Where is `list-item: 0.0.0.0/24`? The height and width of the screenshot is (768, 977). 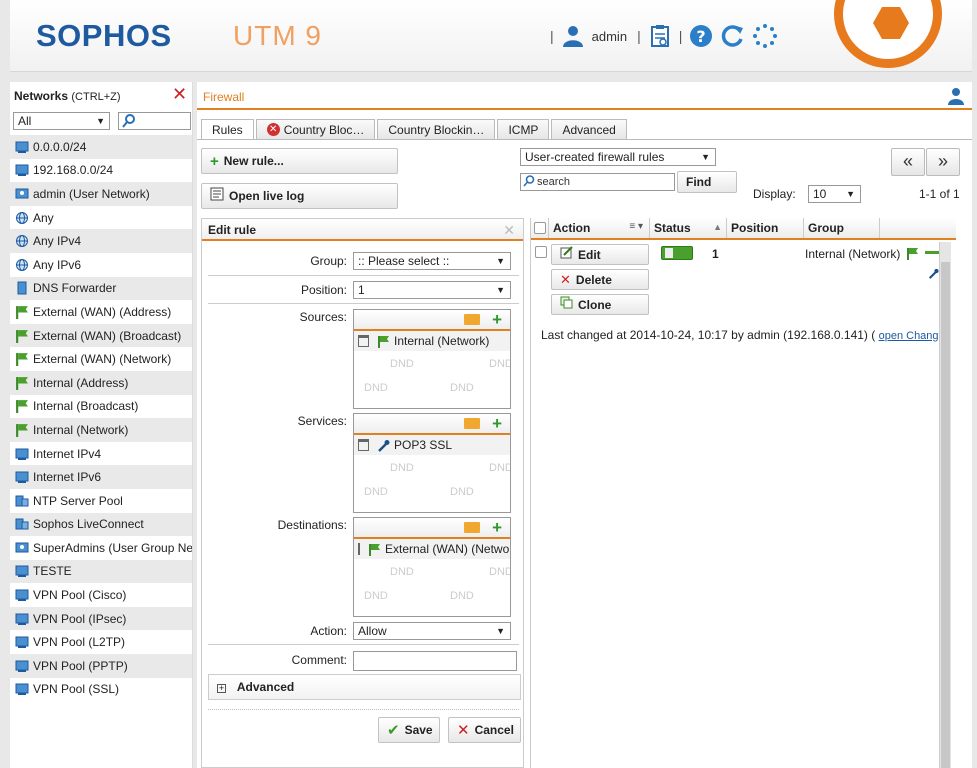 list-item: 0.0.0.0/24 is located at coordinates (101, 147).